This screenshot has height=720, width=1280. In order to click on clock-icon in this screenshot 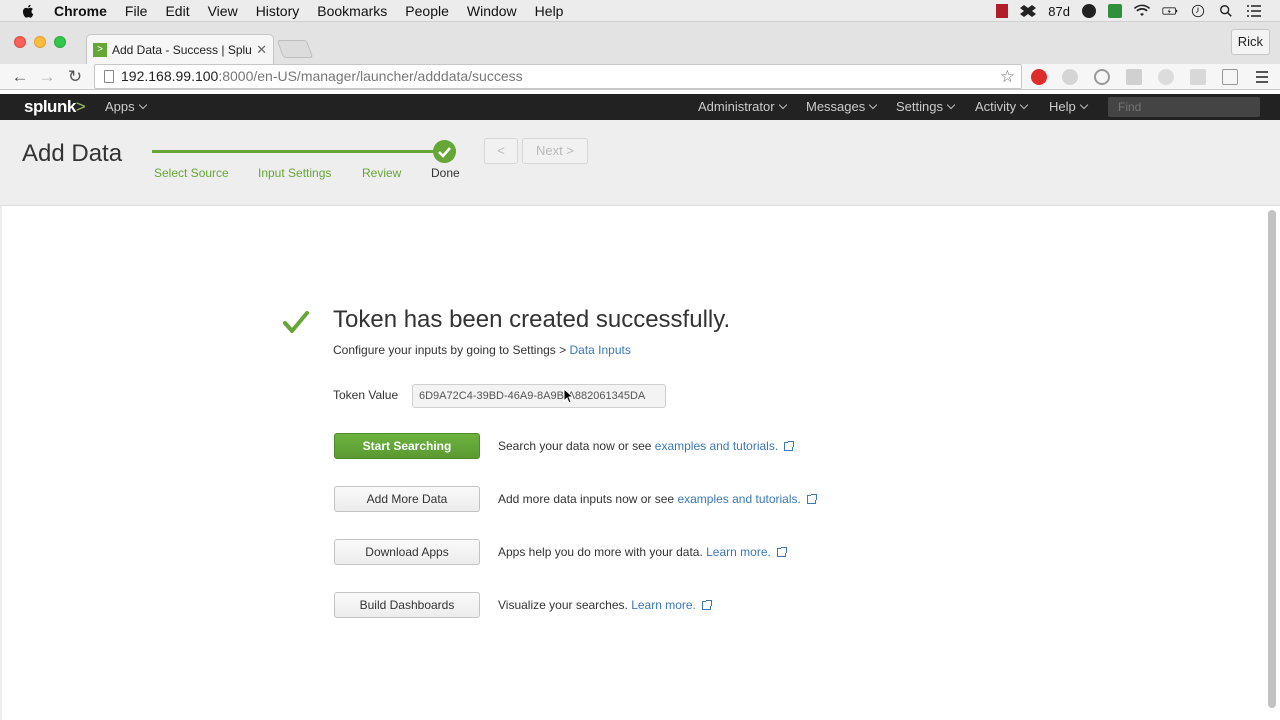, I will do `click(1198, 11)`.